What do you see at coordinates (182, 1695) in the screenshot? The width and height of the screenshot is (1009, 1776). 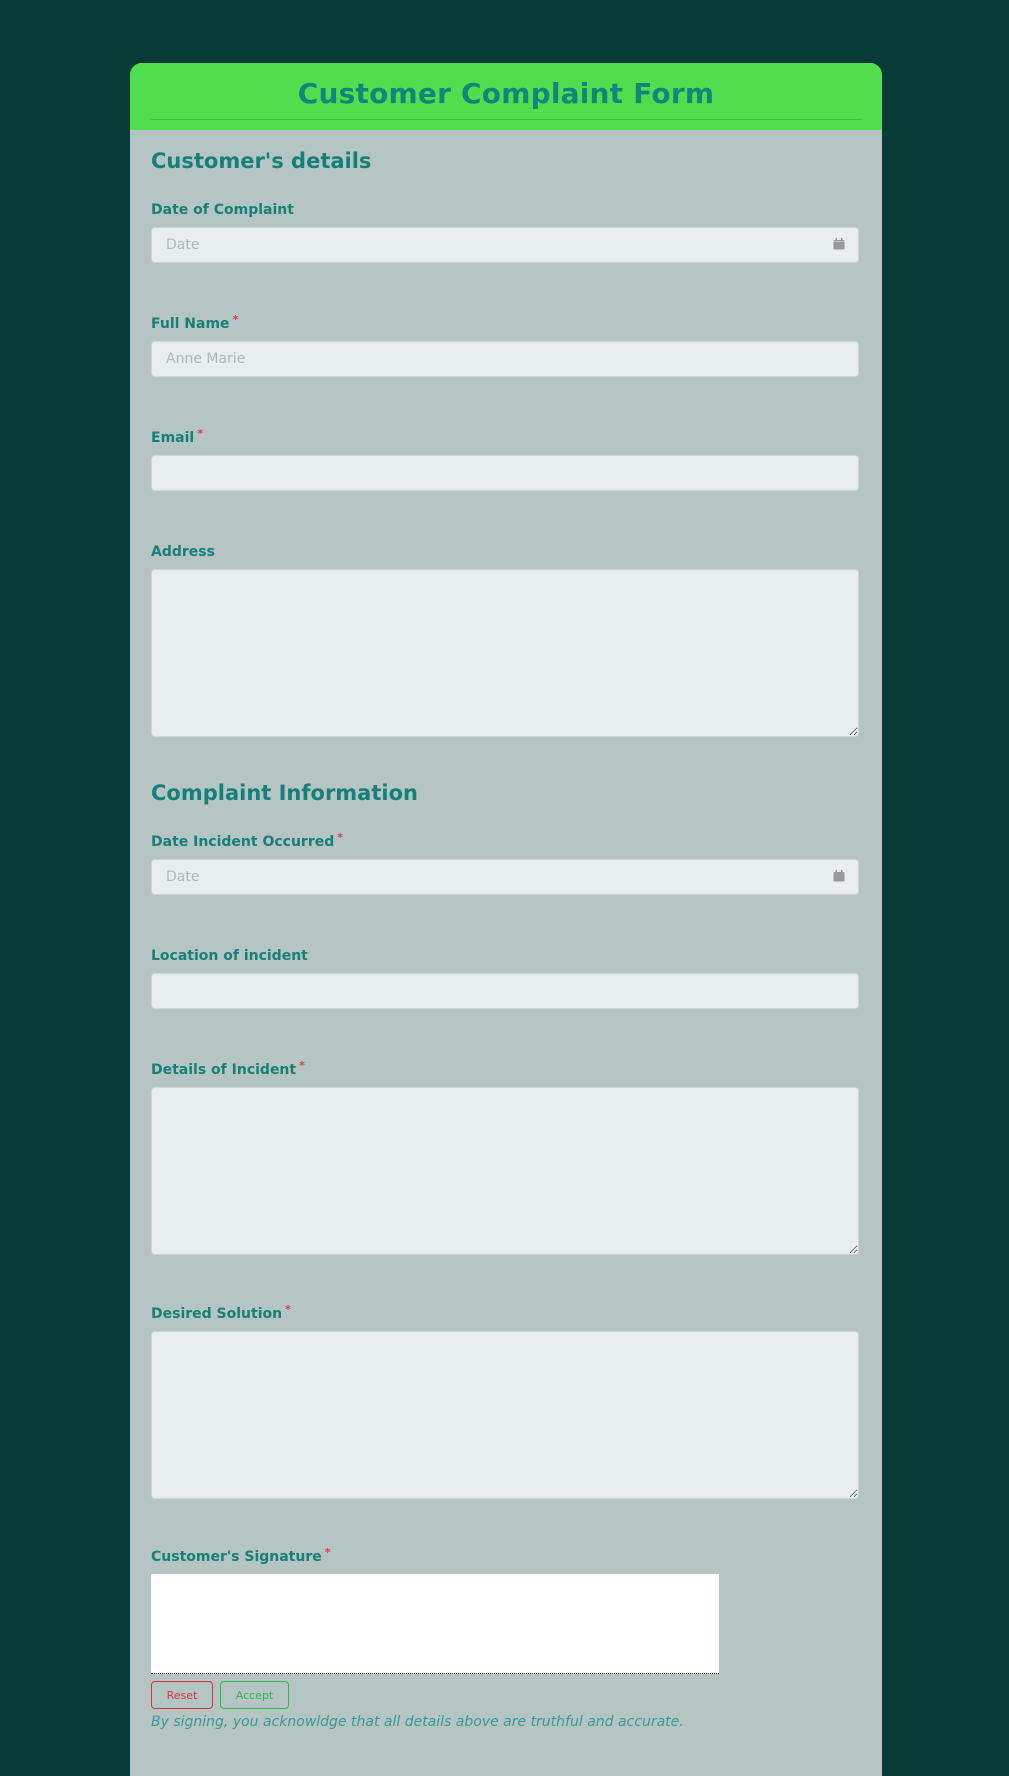 I see `reset-button: Reset` at bounding box center [182, 1695].